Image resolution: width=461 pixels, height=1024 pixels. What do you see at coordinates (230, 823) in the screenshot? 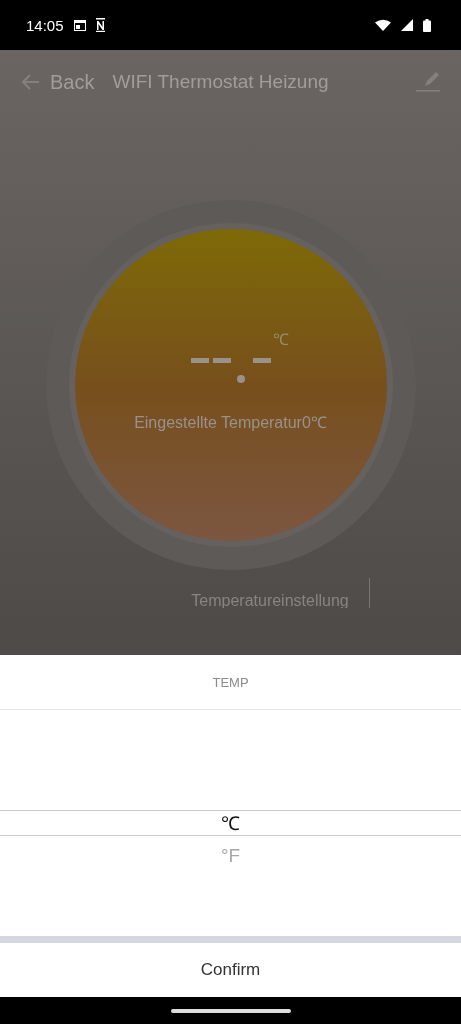
I see `unit-option: ℃` at bounding box center [230, 823].